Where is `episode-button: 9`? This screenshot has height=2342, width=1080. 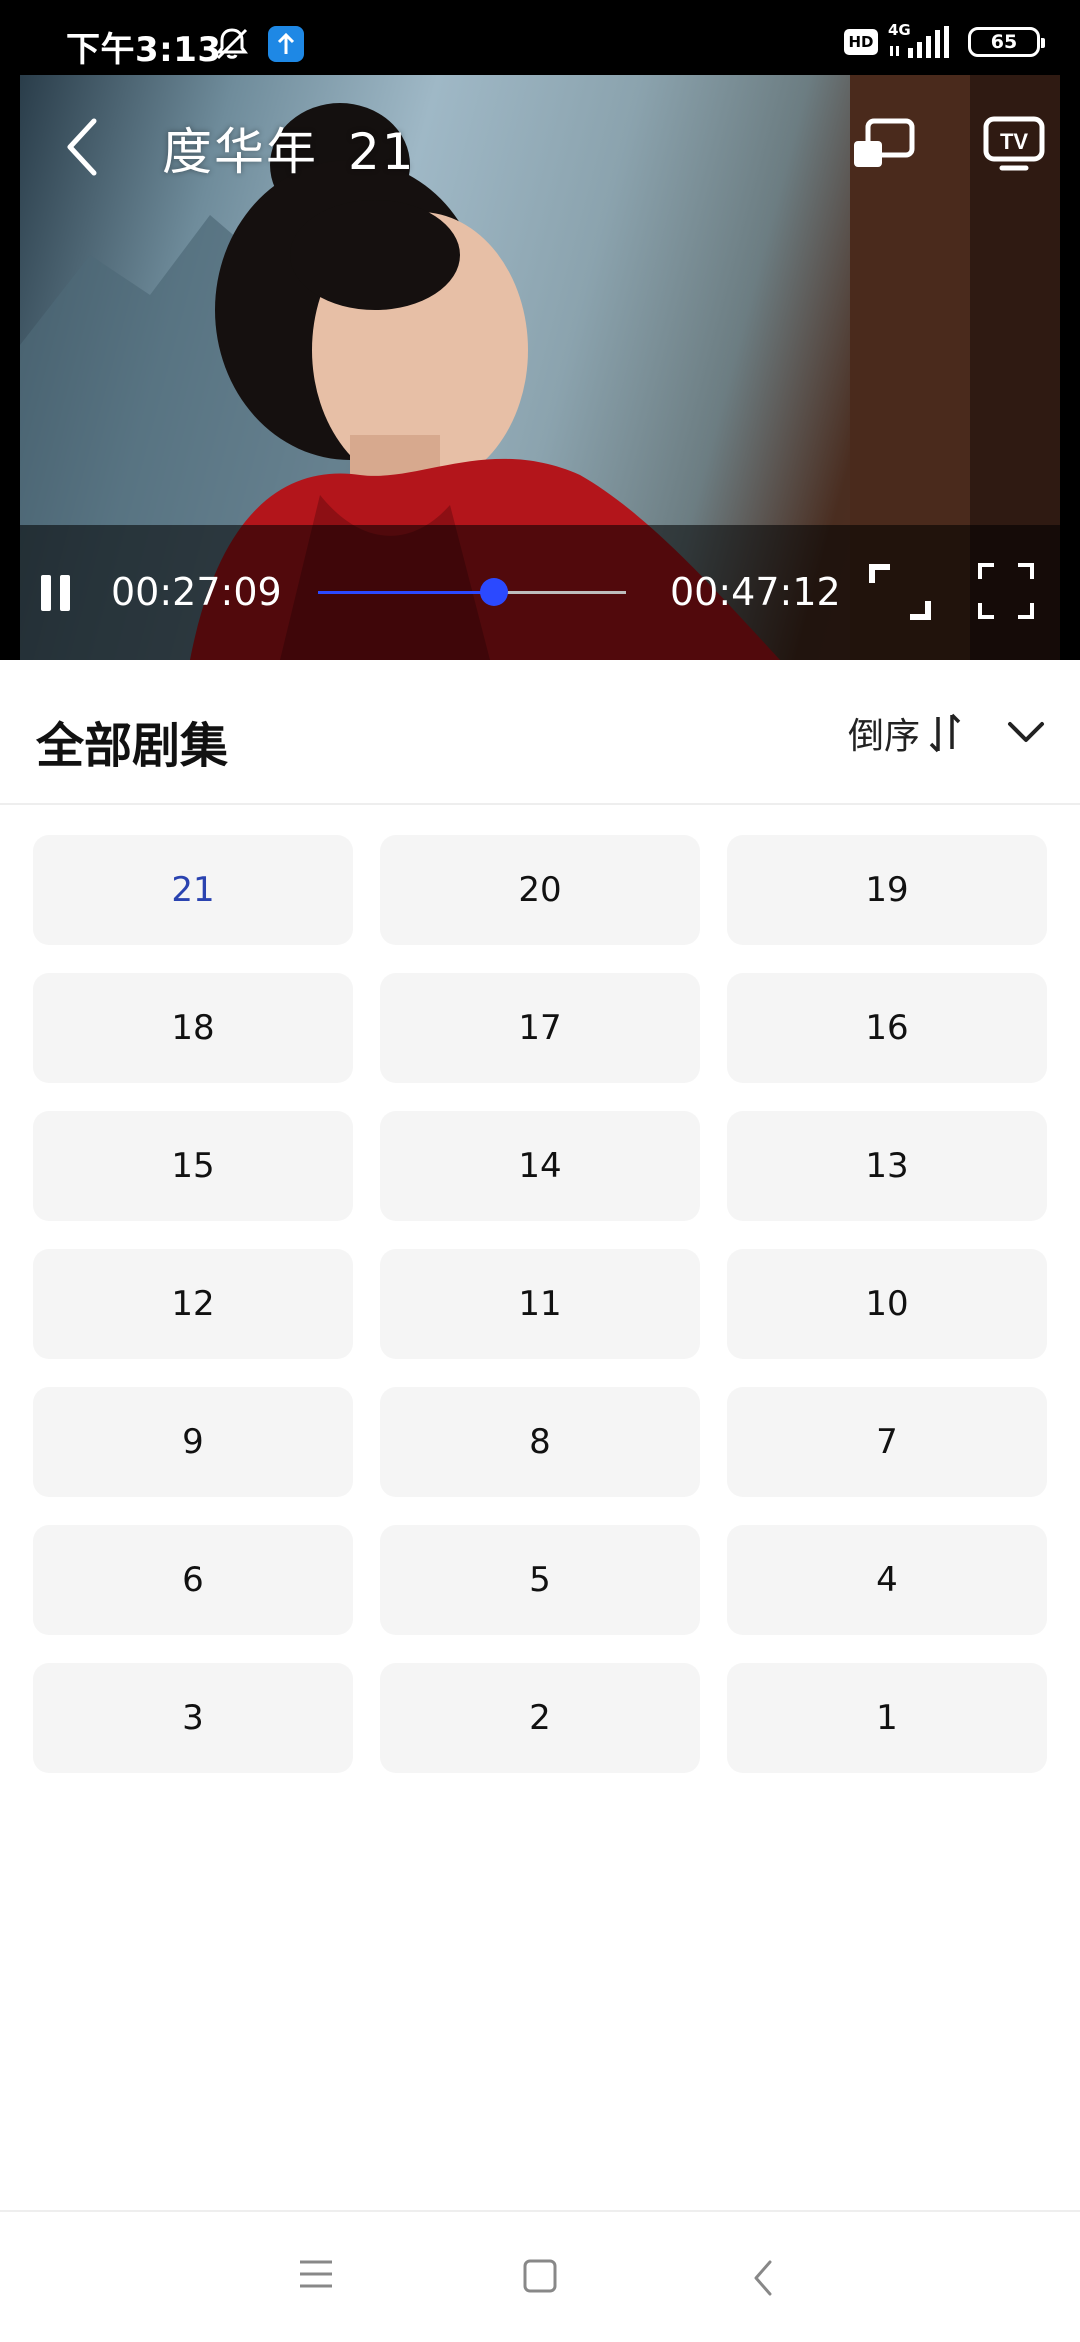
episode-button: 9 is located at coordinates (193, 1442).